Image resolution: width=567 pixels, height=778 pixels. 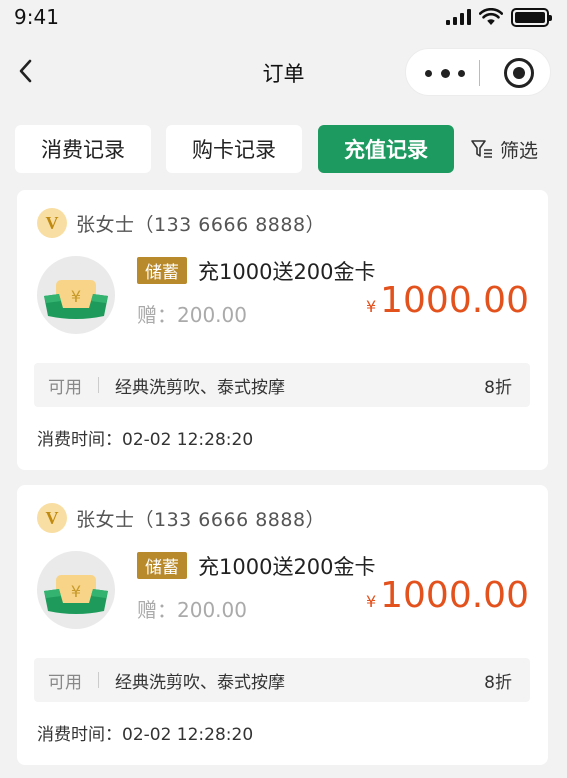 What do you see at coordinates (519, 73) in the screenshot?
I see `close-target-icon` at bounding box center [519, 73].